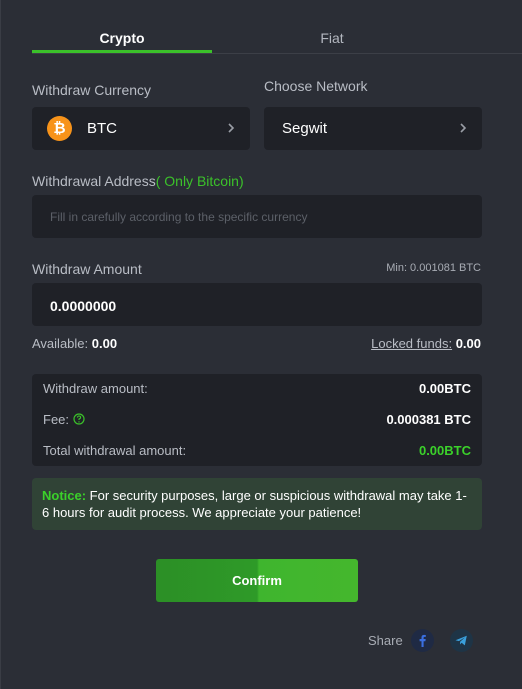  Describe the element at coordinates (444, 388) in the screenshot. I see `withdraw-amount-row-value: 0.00BTC` at that location.